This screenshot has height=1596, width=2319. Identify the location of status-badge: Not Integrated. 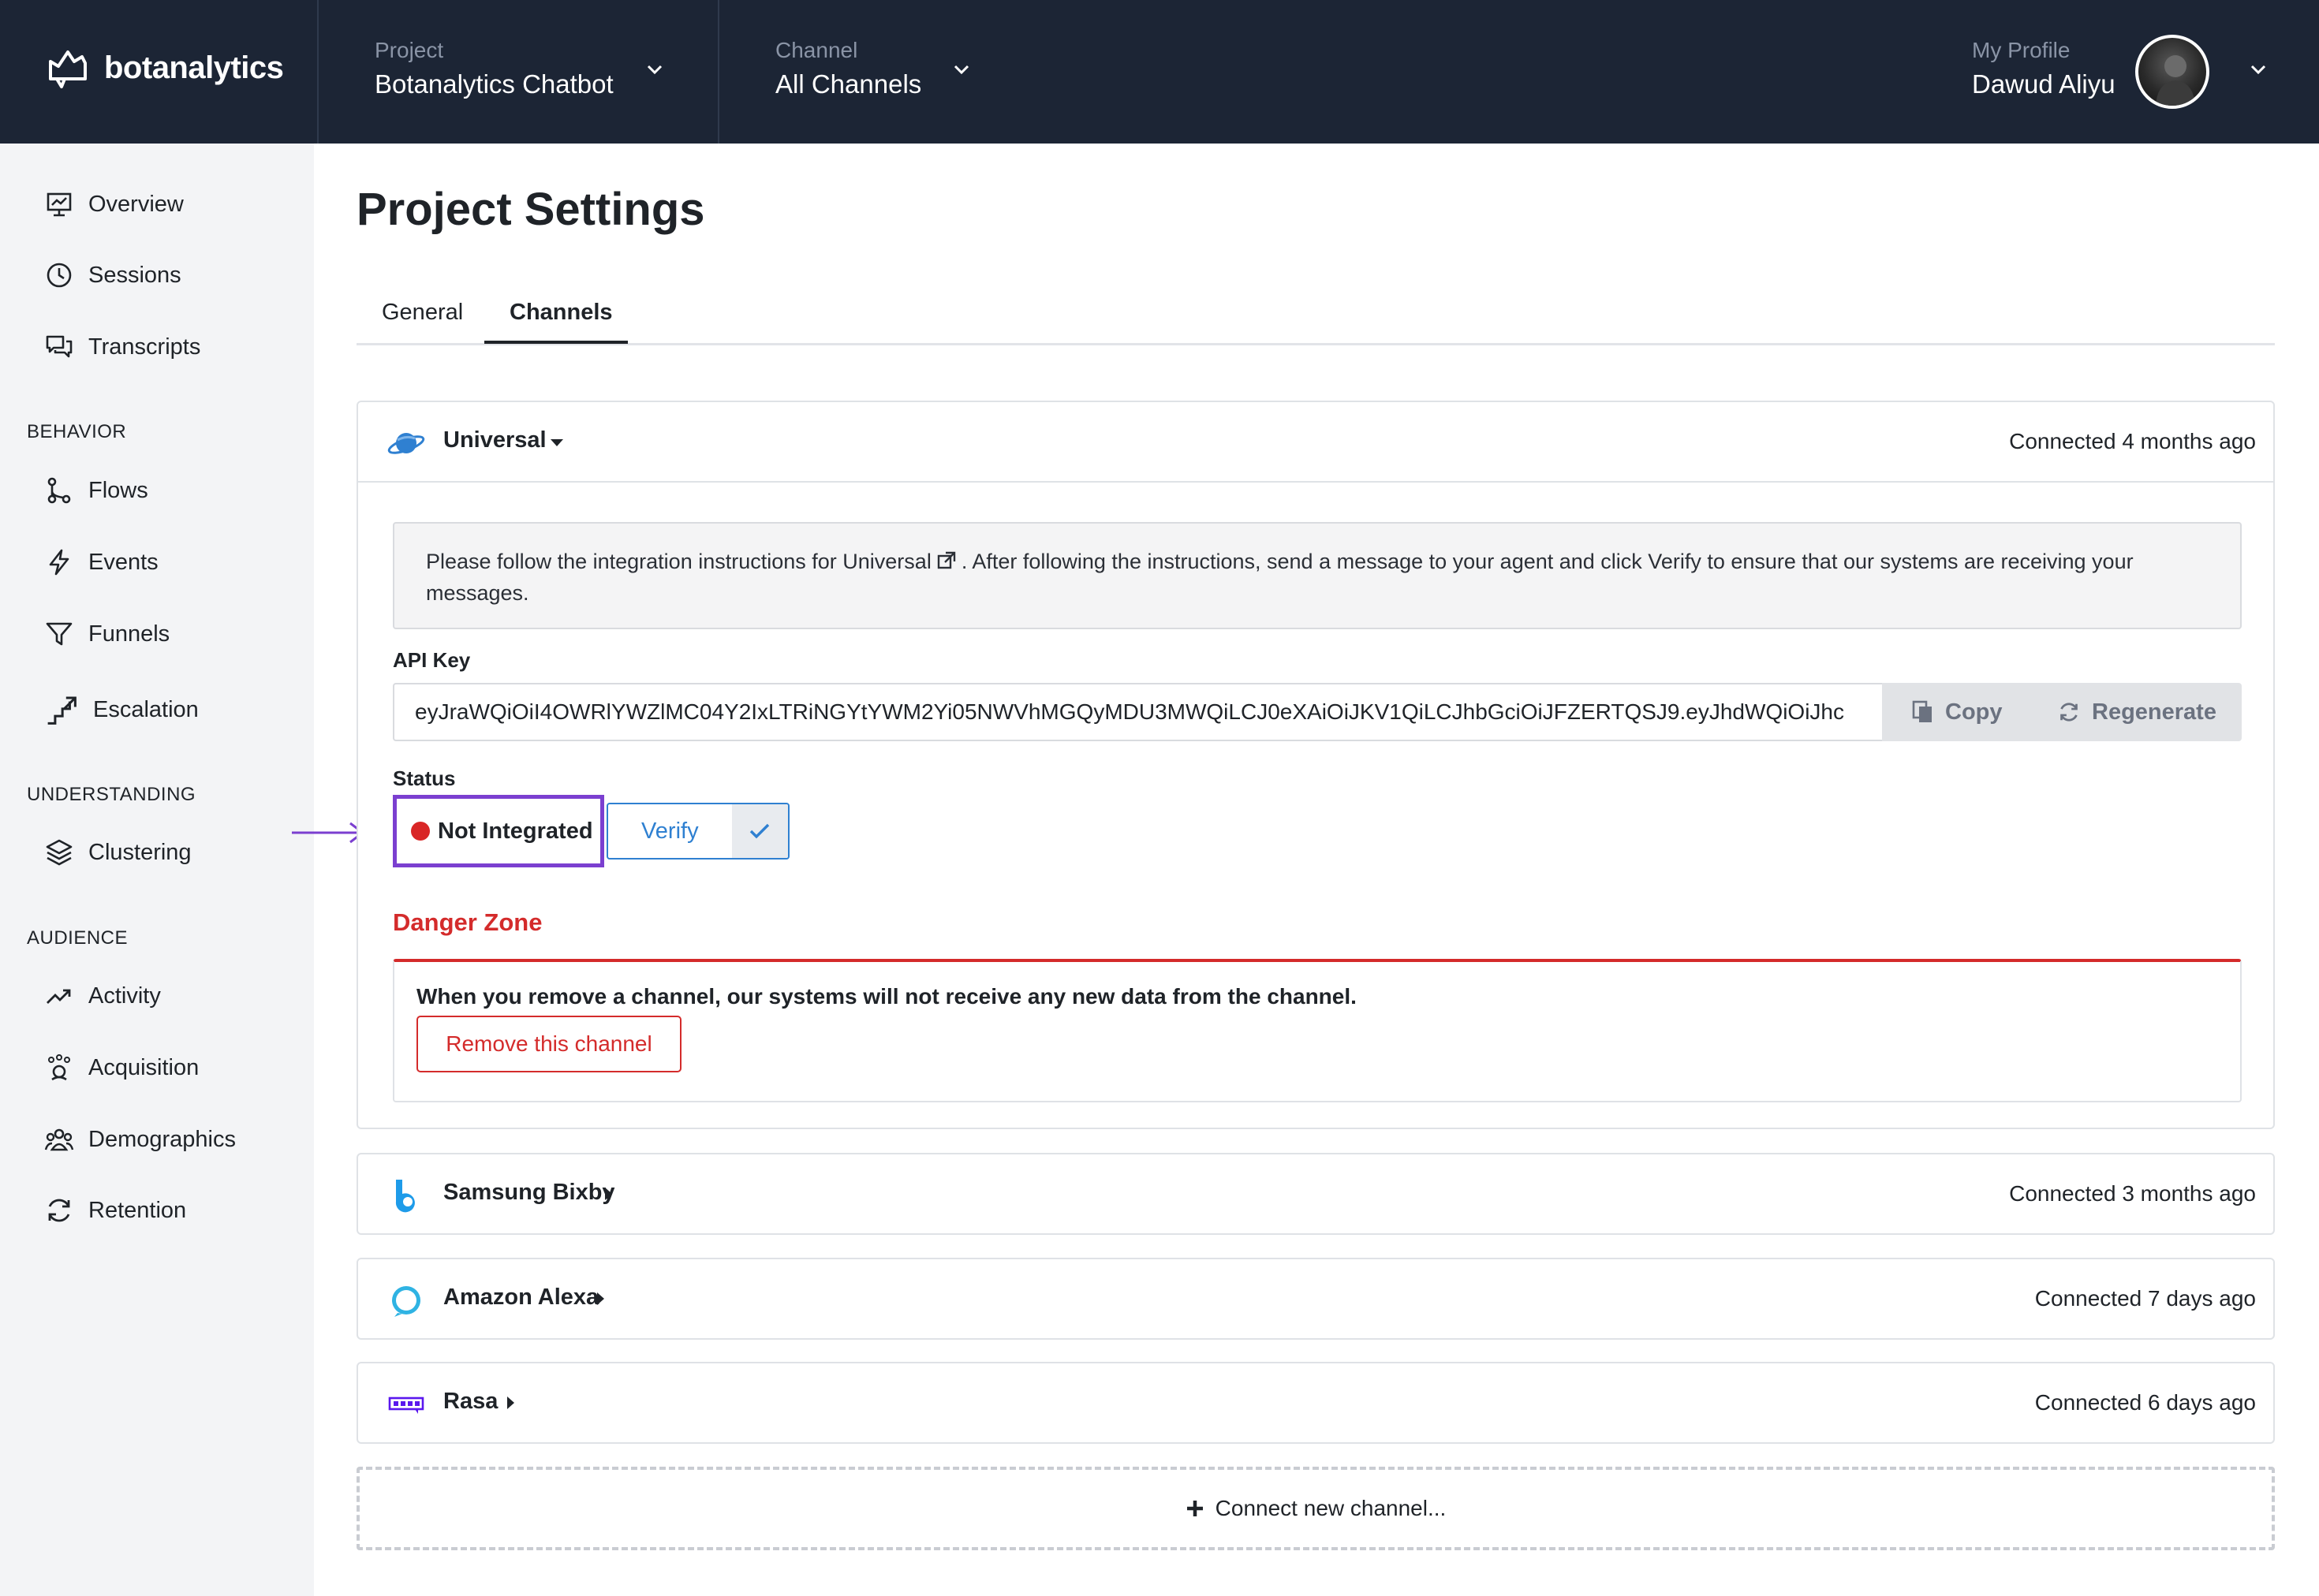
(498, 831).